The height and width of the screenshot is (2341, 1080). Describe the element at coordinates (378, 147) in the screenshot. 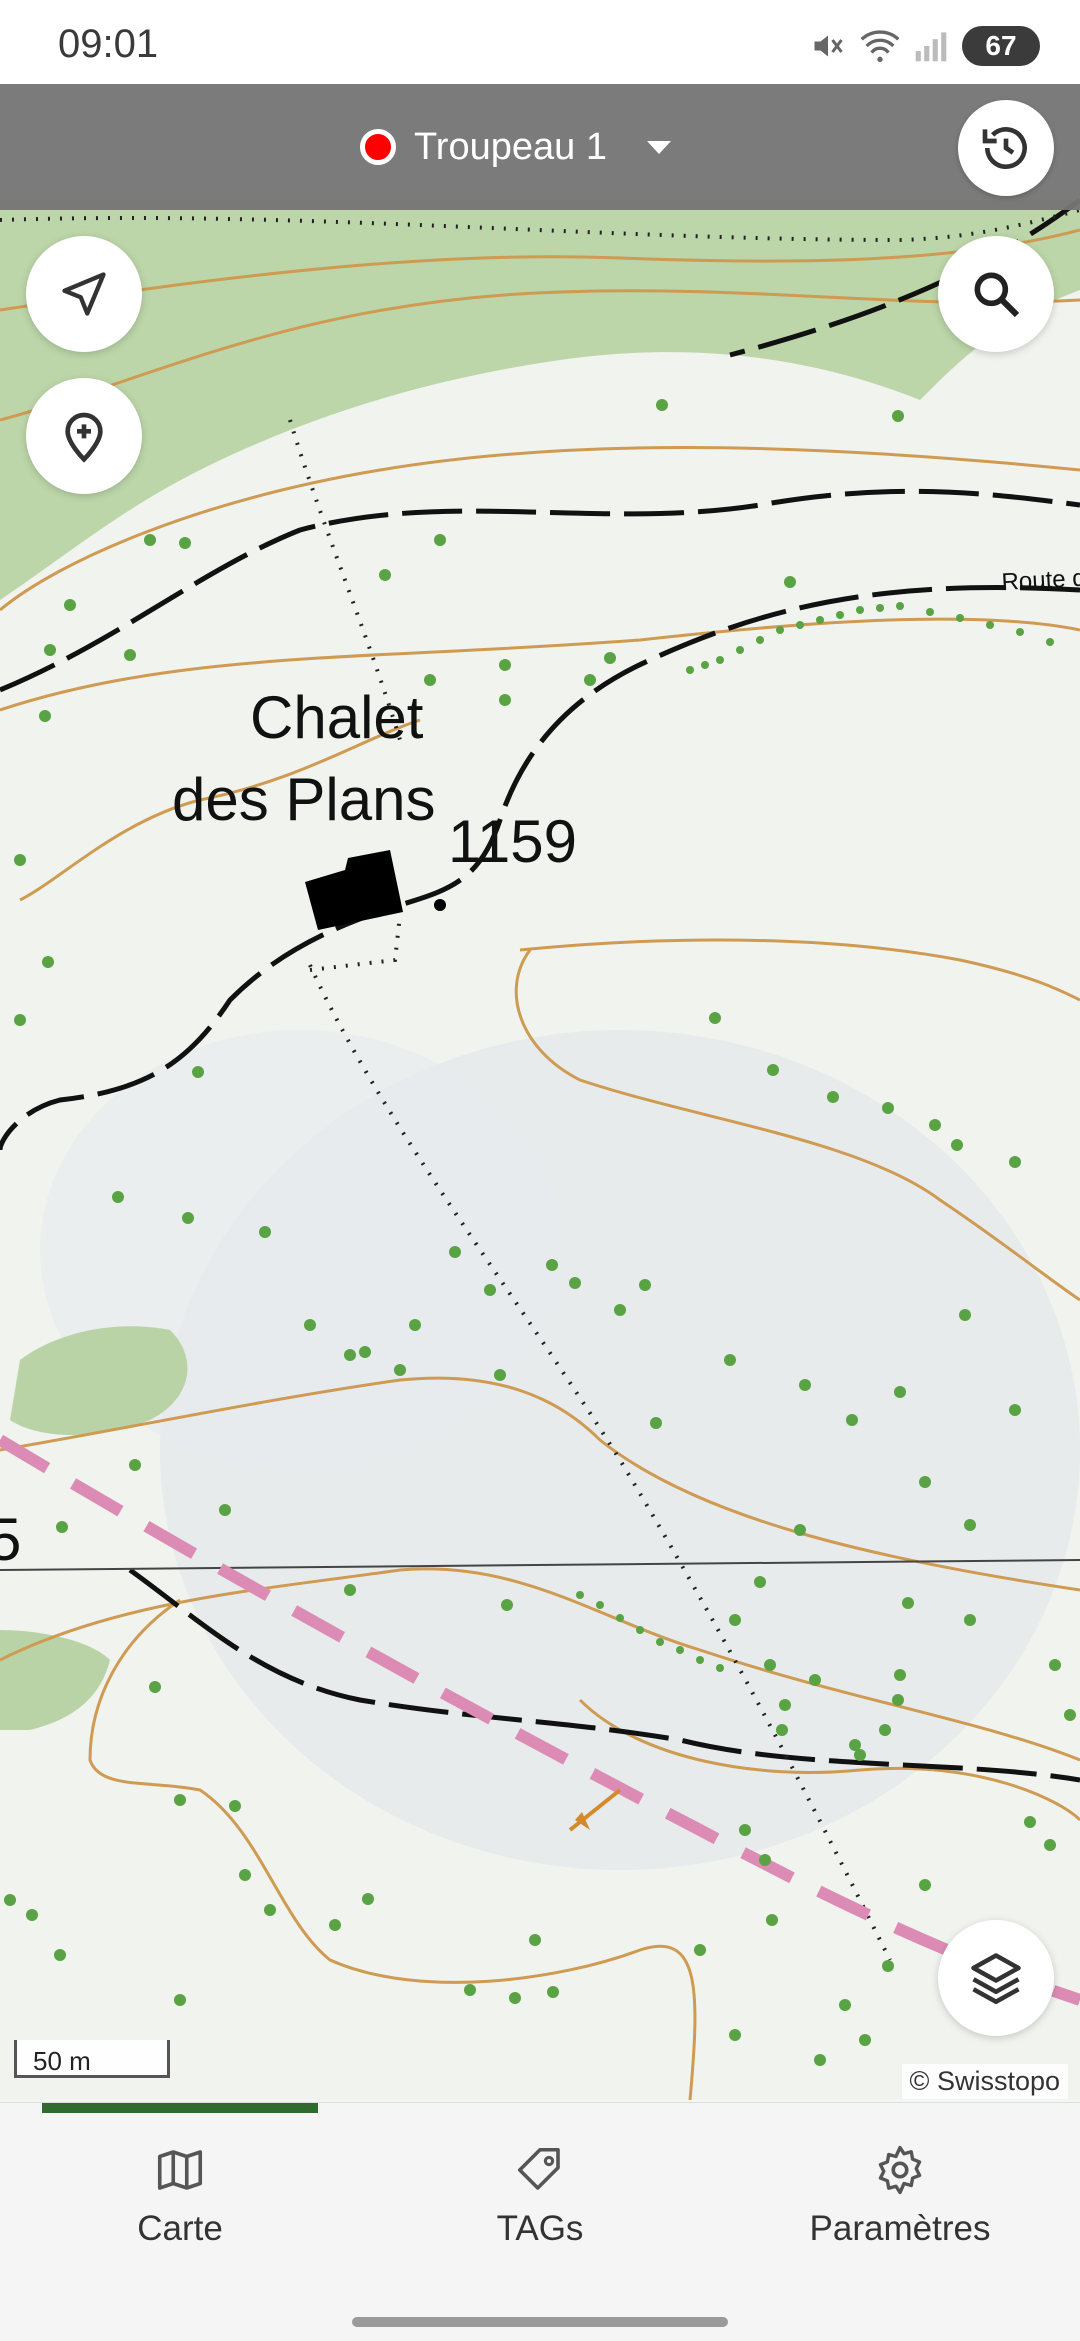

I see `herd-color-dot` at that location.